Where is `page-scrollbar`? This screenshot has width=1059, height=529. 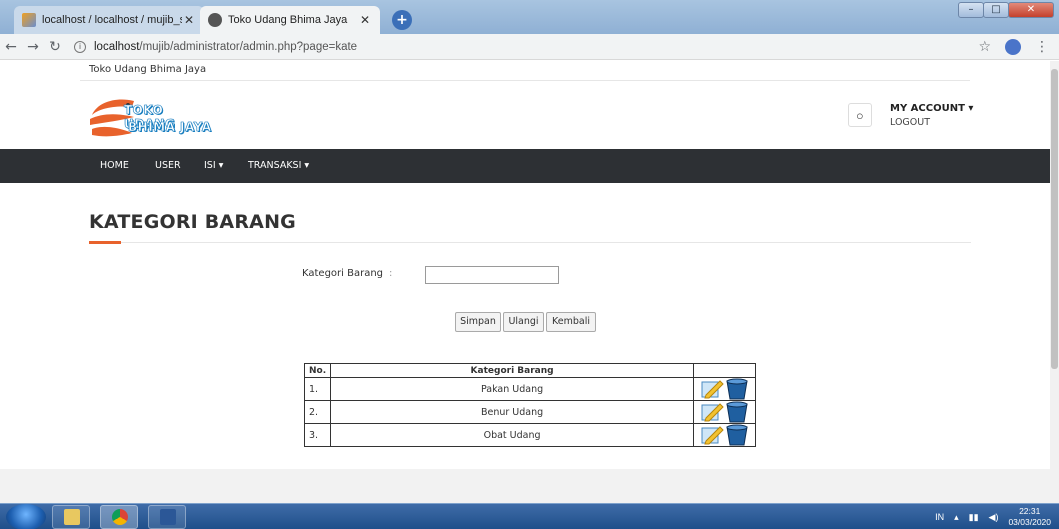
page-scrollbar is located at coordinates (1054, 282).